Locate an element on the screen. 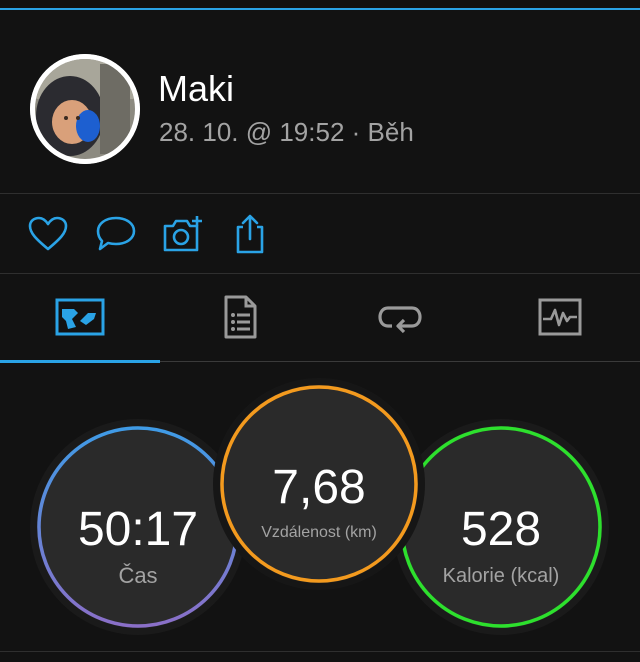 This screenshot has width=640, height=662. avatar is located at coordinates (85, 109).